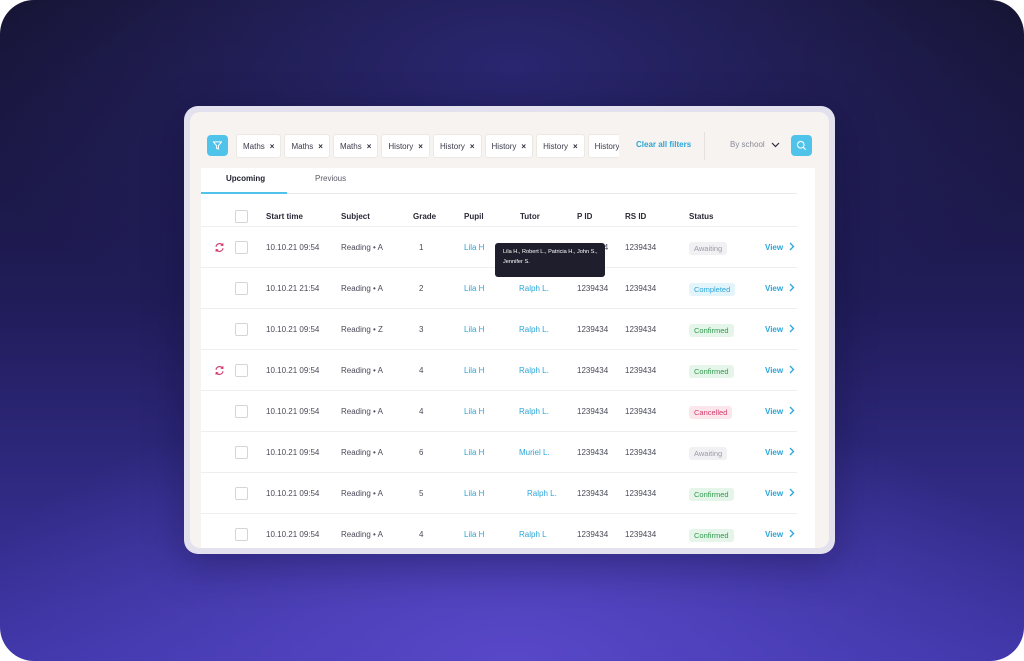 This screenshot has width=1024, height=661. Describe the element at coordinates (421, 411) in the screenshot. I see `grade-cell: 4` at that location.